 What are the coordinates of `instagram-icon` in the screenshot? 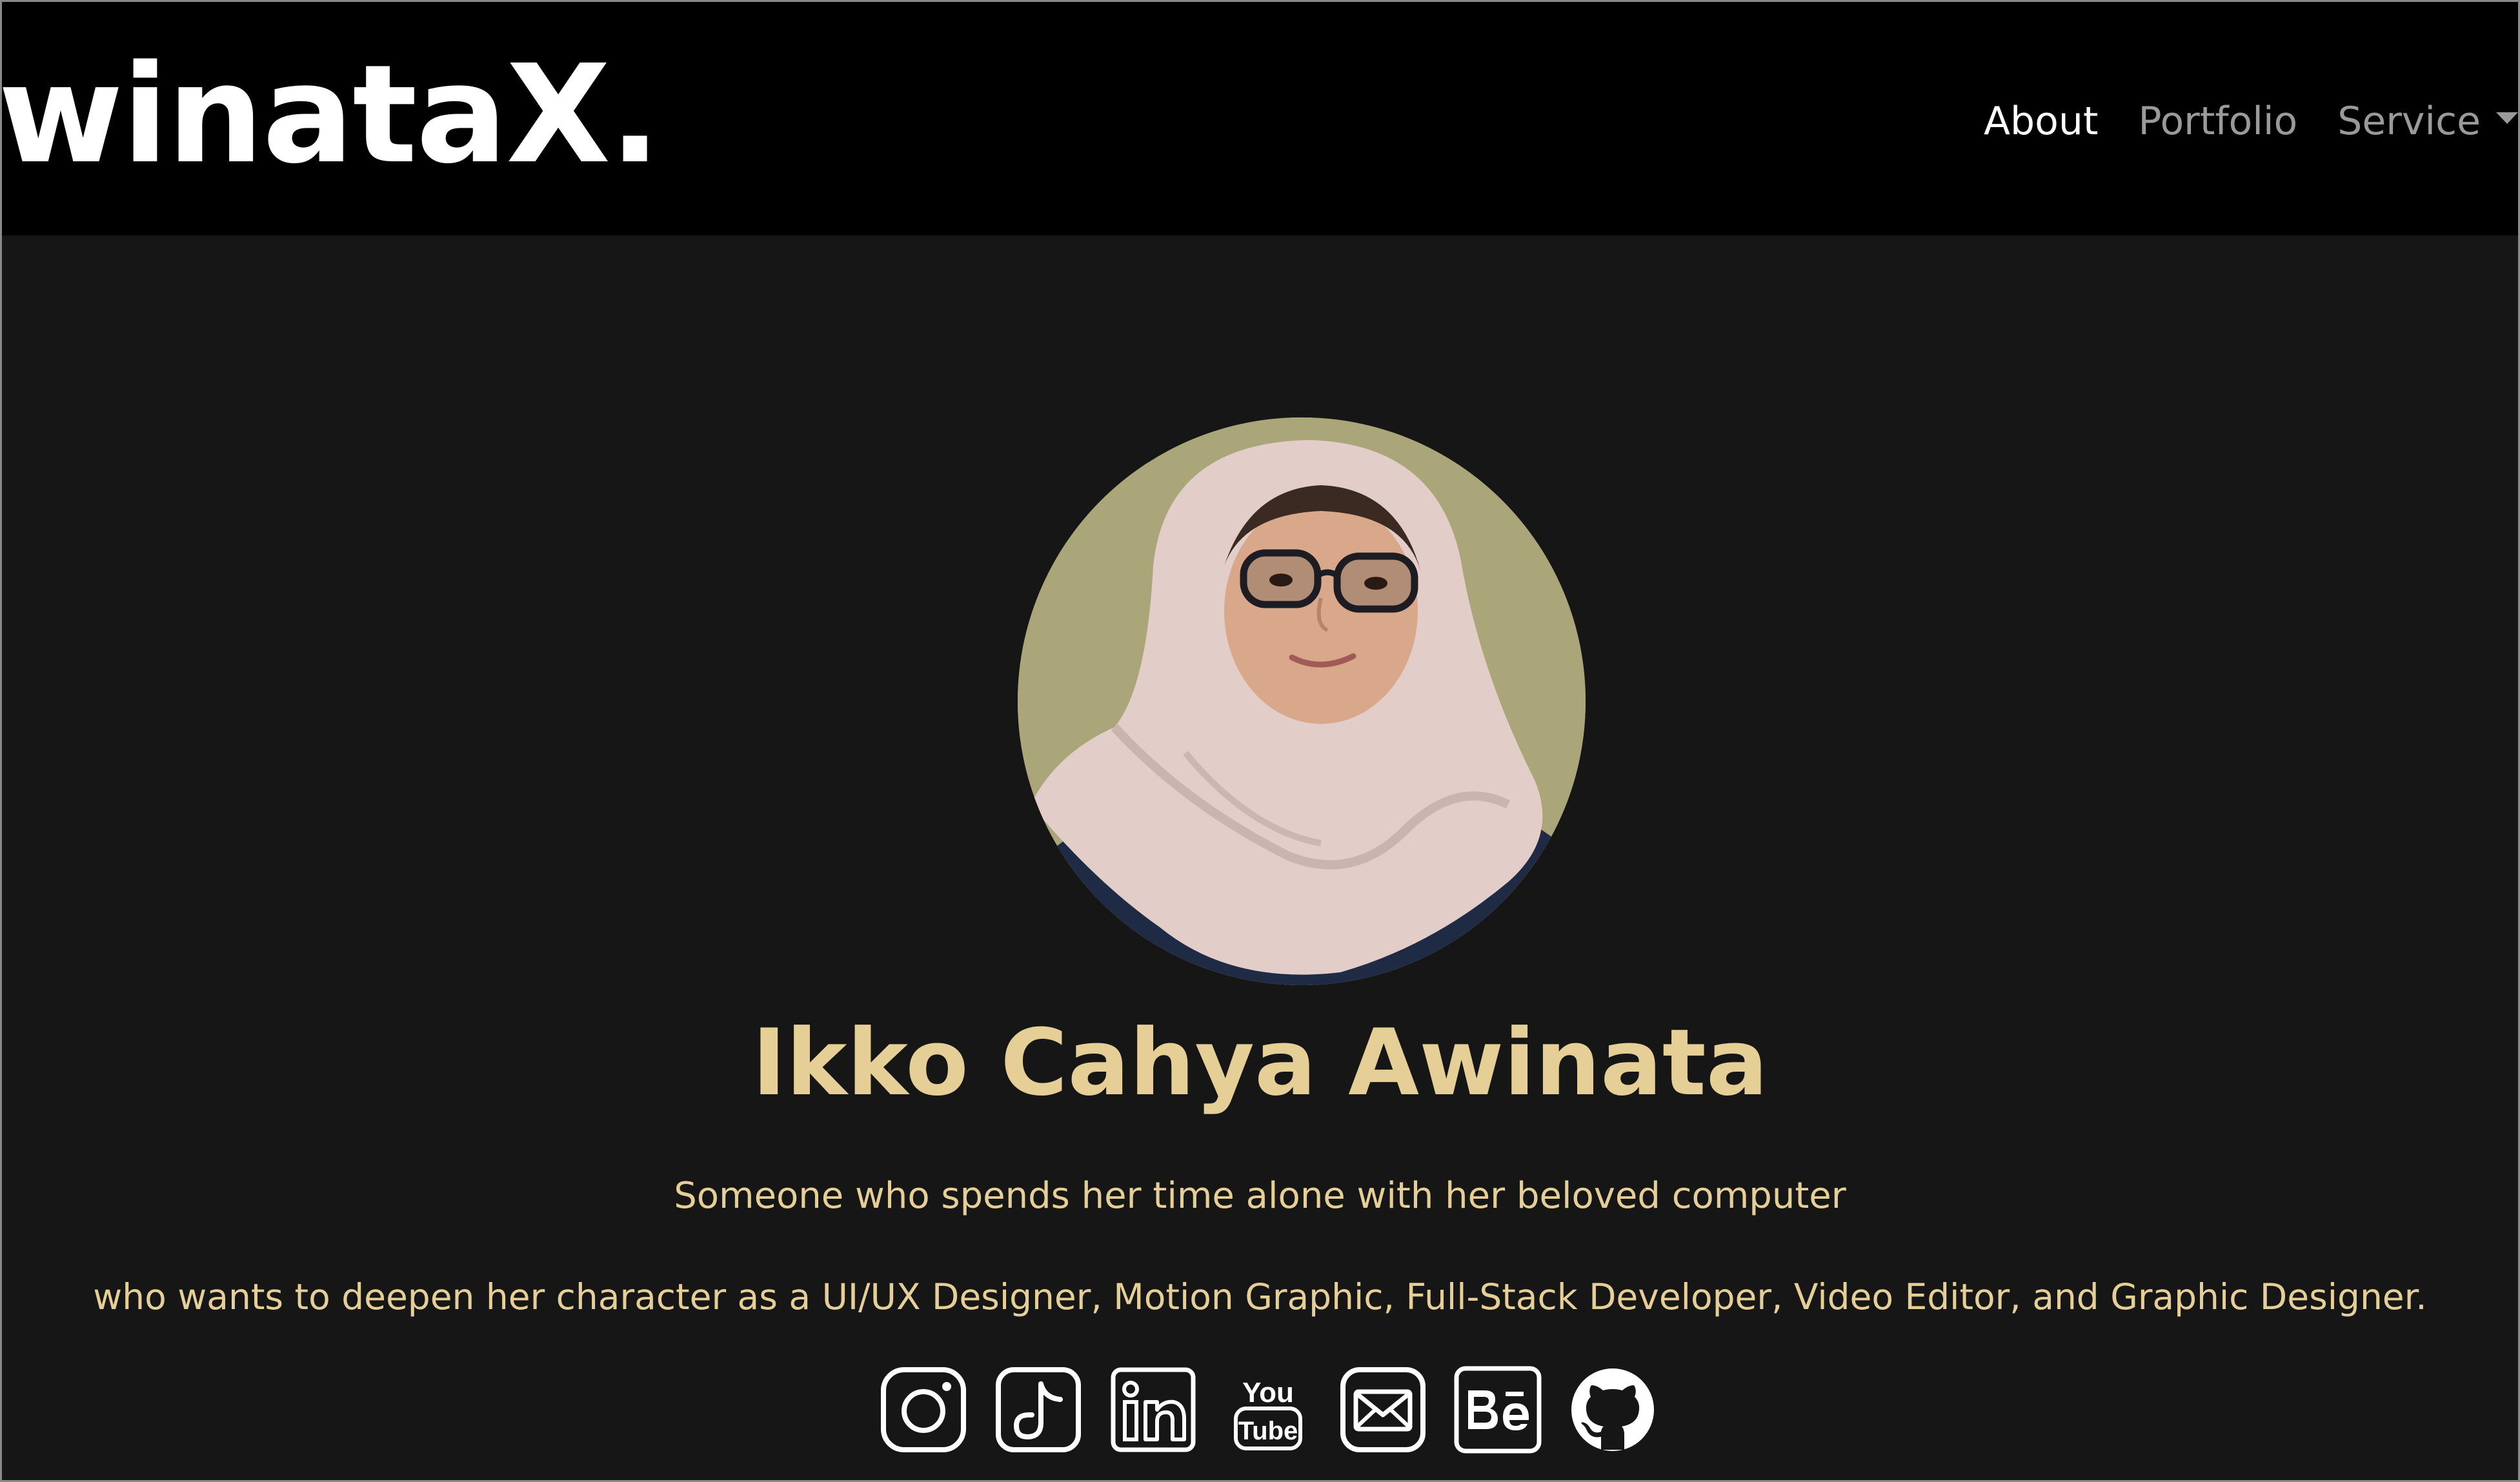 It's located at (923, 1410).